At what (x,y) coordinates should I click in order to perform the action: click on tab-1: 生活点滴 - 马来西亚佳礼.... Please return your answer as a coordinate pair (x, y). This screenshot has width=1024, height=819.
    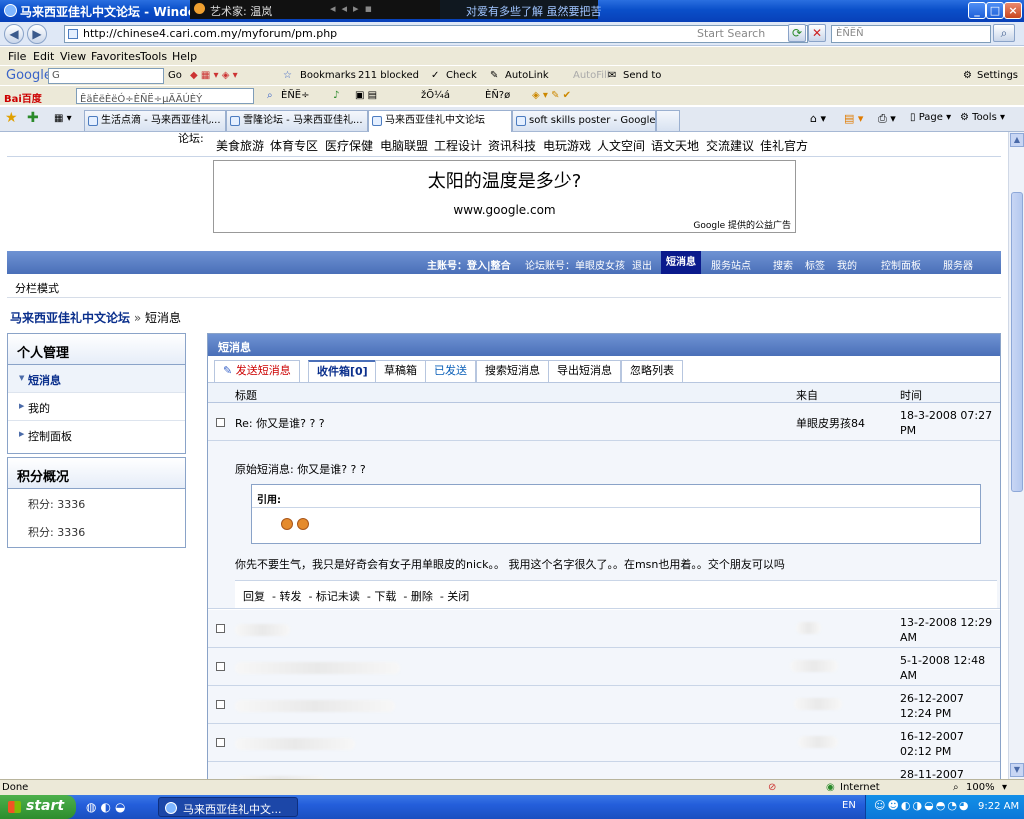
    Looking at the image, I should click on (155, 120).